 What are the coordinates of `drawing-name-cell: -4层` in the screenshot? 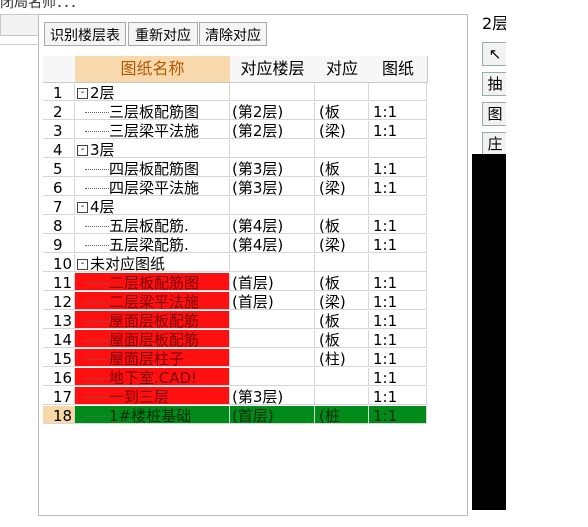 It's located at (152, 206).